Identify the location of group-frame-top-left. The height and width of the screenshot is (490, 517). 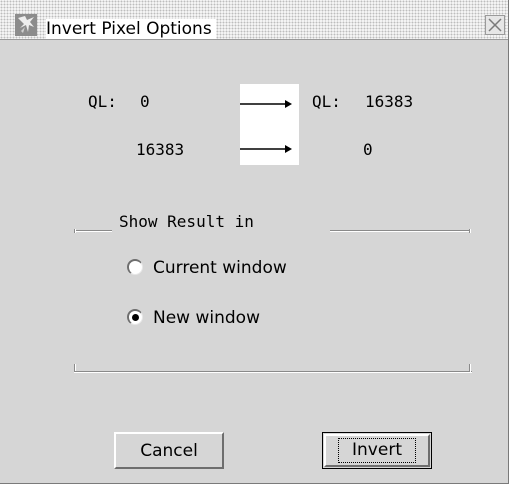
(93, 231).